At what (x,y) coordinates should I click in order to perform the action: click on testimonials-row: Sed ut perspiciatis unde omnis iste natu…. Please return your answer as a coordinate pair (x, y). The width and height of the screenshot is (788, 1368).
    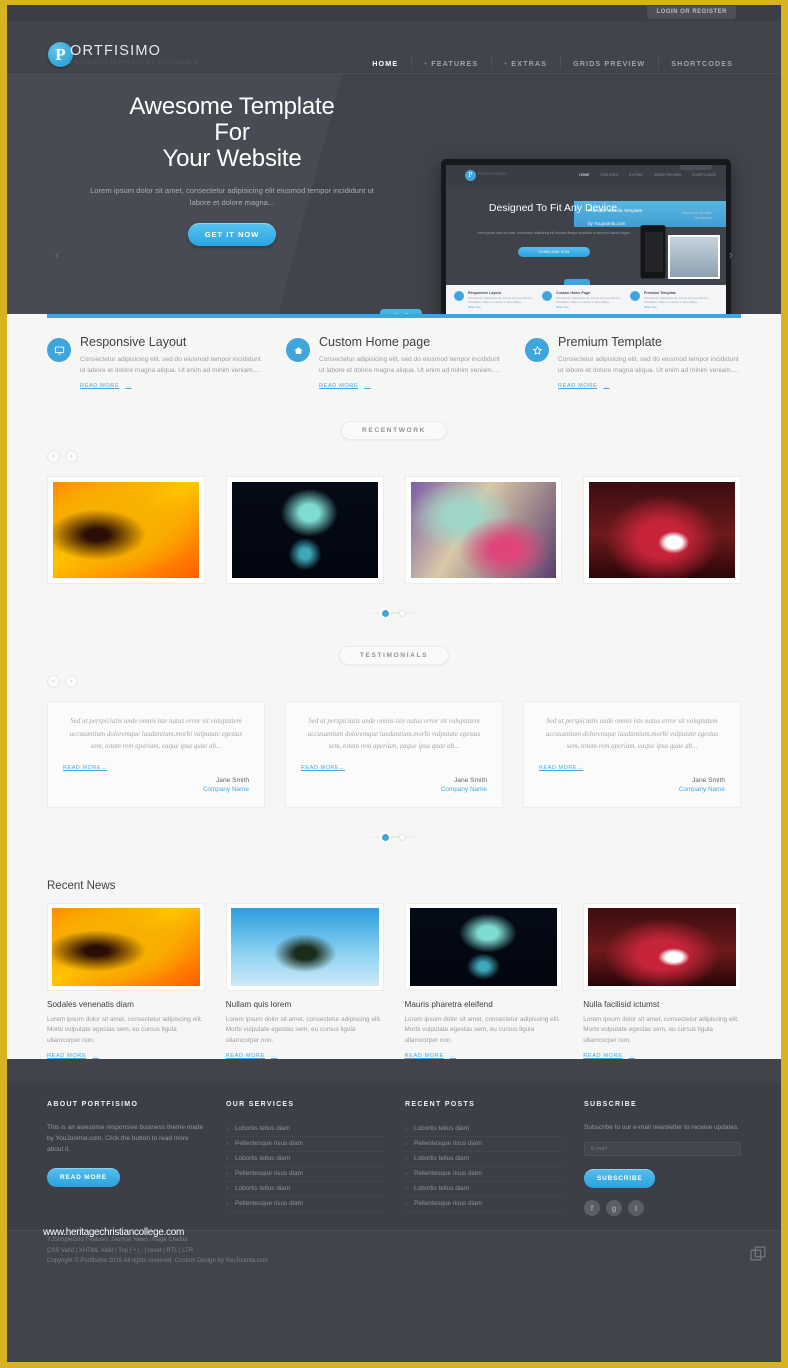
    Looking at the image, I should click on (394, 762).